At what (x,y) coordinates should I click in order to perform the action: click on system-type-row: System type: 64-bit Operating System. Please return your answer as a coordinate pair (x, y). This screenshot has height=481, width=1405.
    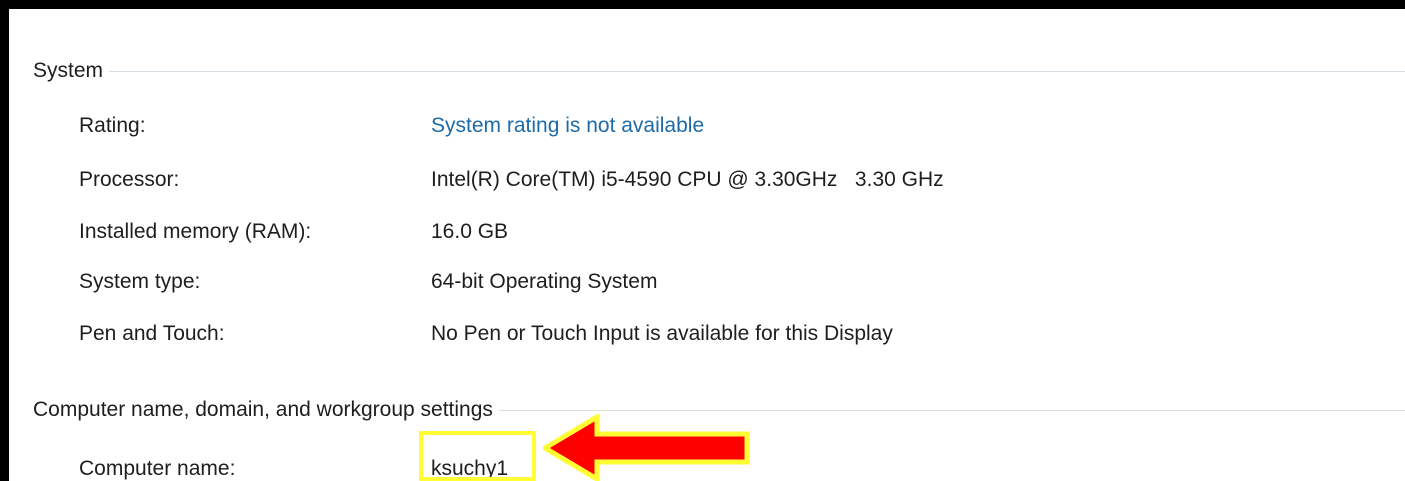
    Looking at the image, I should click on (368, 282).